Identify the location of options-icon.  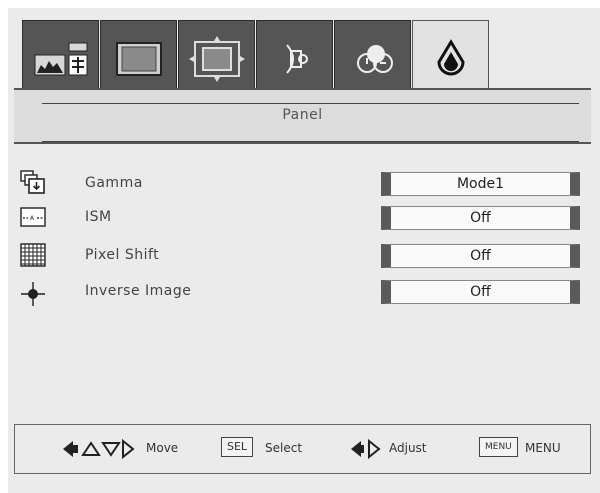
(374, 59).